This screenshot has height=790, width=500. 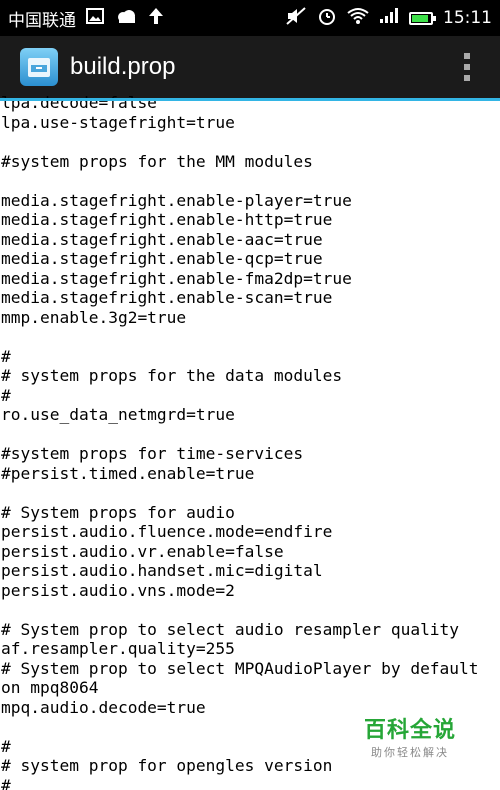 What do you see at coordinates (422, 18) in the screenshot?
I see `battery-icon` at bounding box center [422, 18].